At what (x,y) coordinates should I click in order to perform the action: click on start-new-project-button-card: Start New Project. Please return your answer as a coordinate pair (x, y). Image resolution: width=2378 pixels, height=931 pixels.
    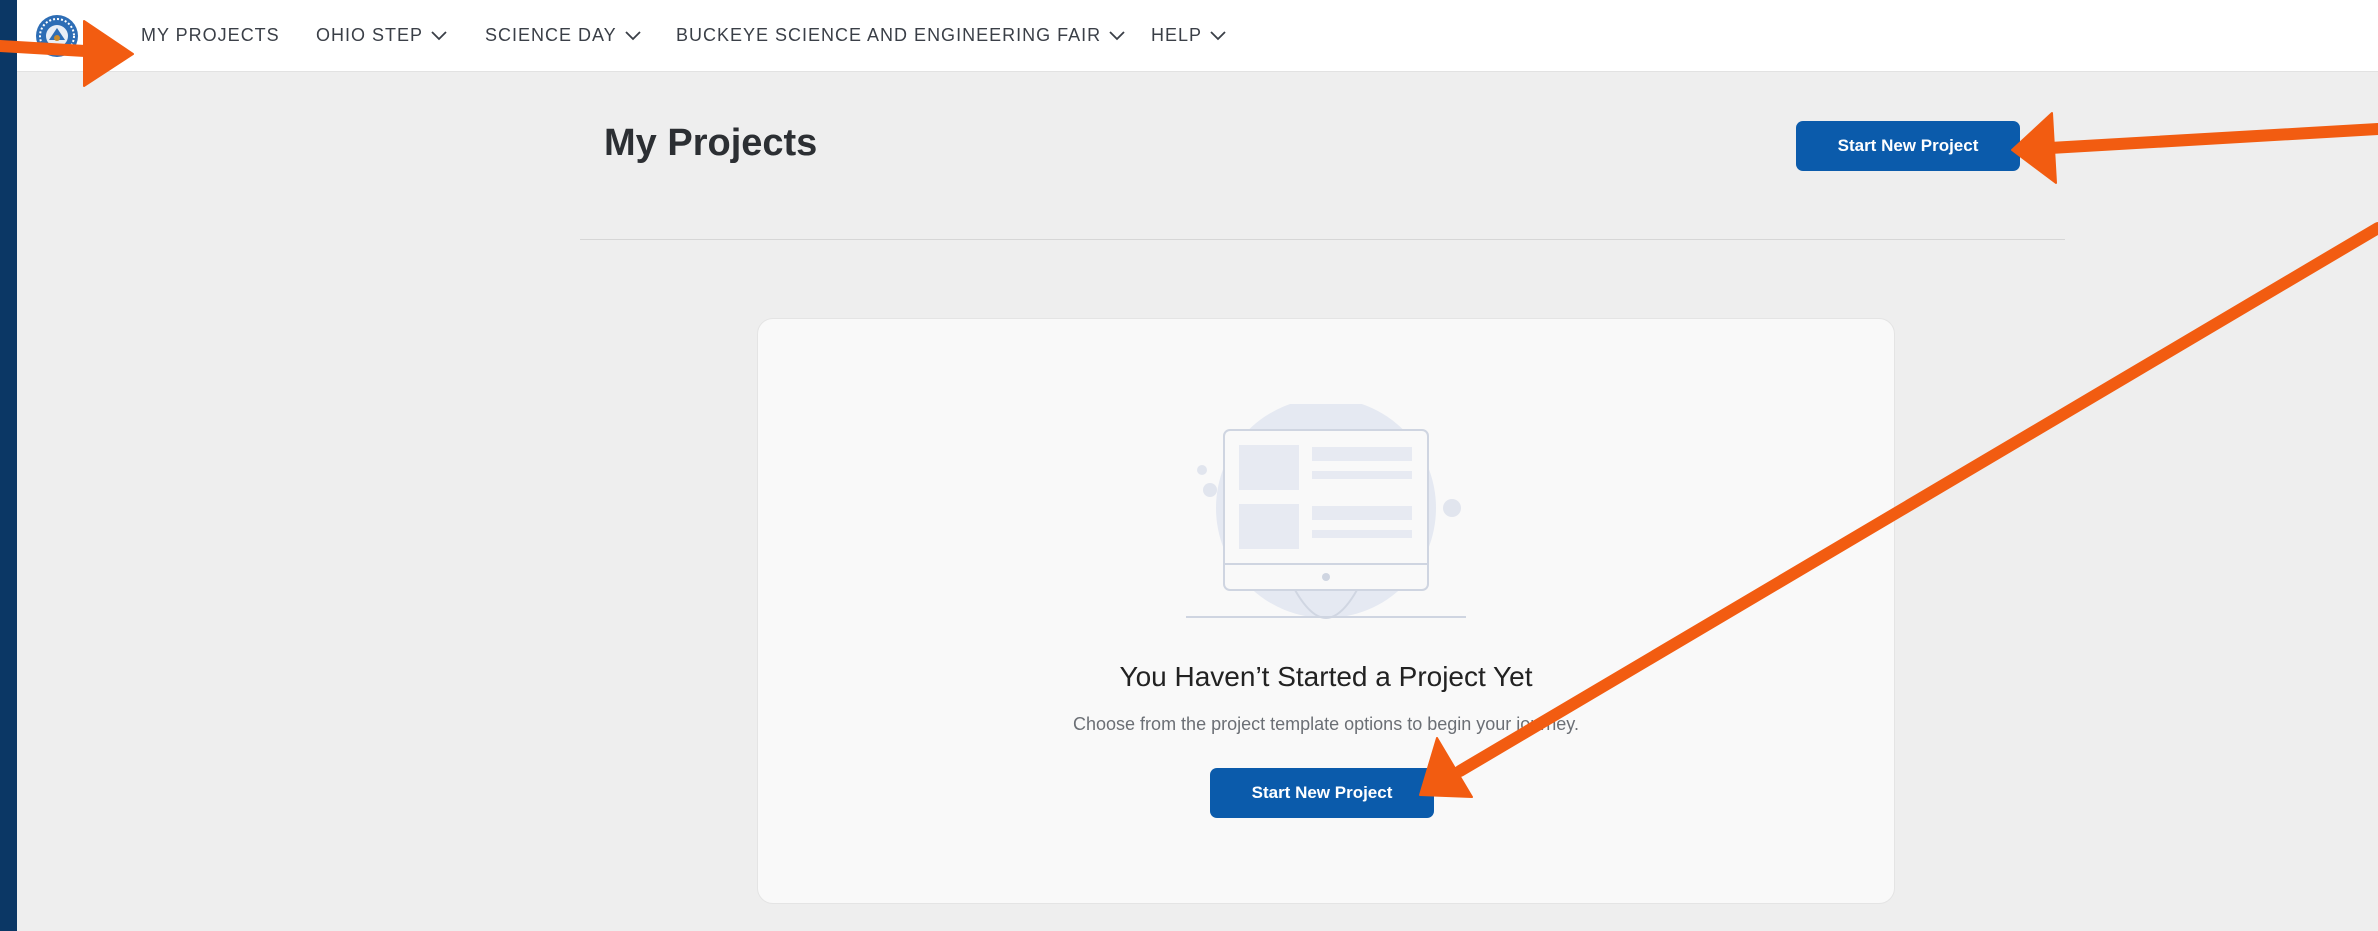
    Looking at the image, I should click on (1322, 793).